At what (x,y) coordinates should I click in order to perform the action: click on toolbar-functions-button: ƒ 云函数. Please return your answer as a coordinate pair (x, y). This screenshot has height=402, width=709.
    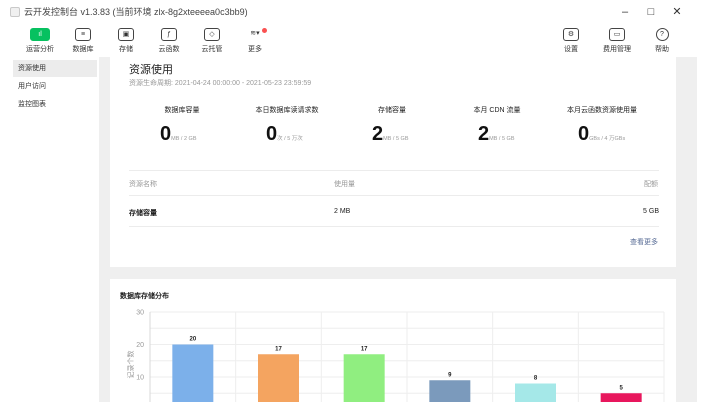
    Looking at the image, I should click on (169, 42).